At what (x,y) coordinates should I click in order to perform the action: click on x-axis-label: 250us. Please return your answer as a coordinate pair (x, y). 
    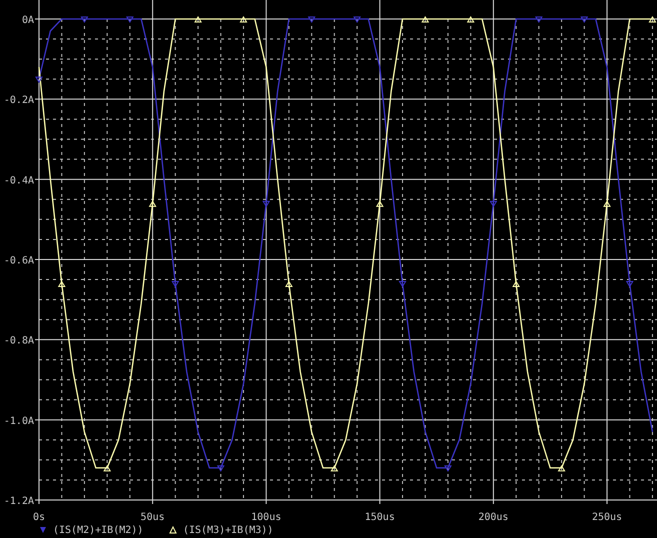
    Looking at the image, I should click on (607, 517).